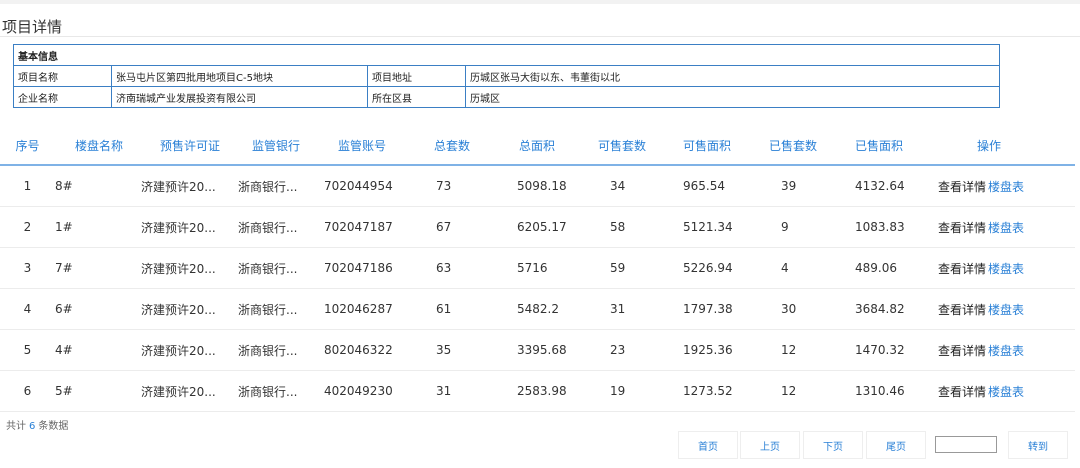 The image size is (1080, 468). Describe the element at coordinates (470, 268) in the screenshot. I see `total-units: 63` at that location.